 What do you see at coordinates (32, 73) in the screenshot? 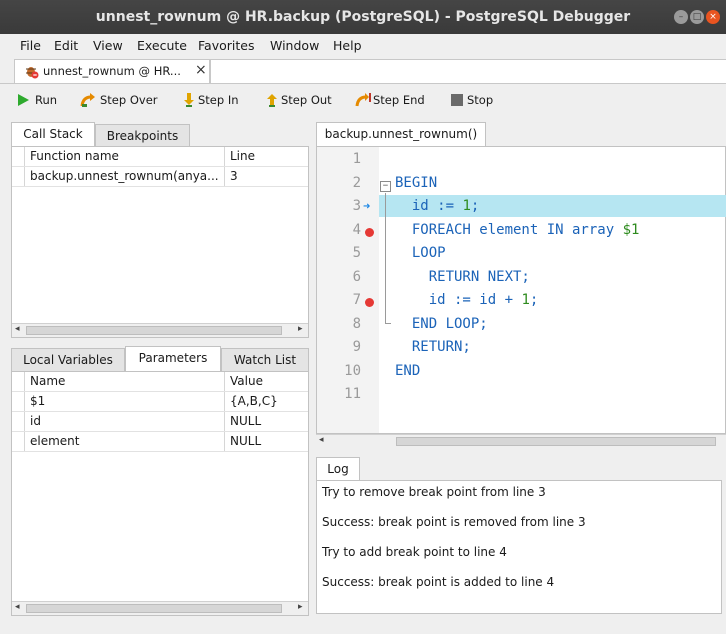
I see `debugger-bug-icon` at bounding box center [32, 73].